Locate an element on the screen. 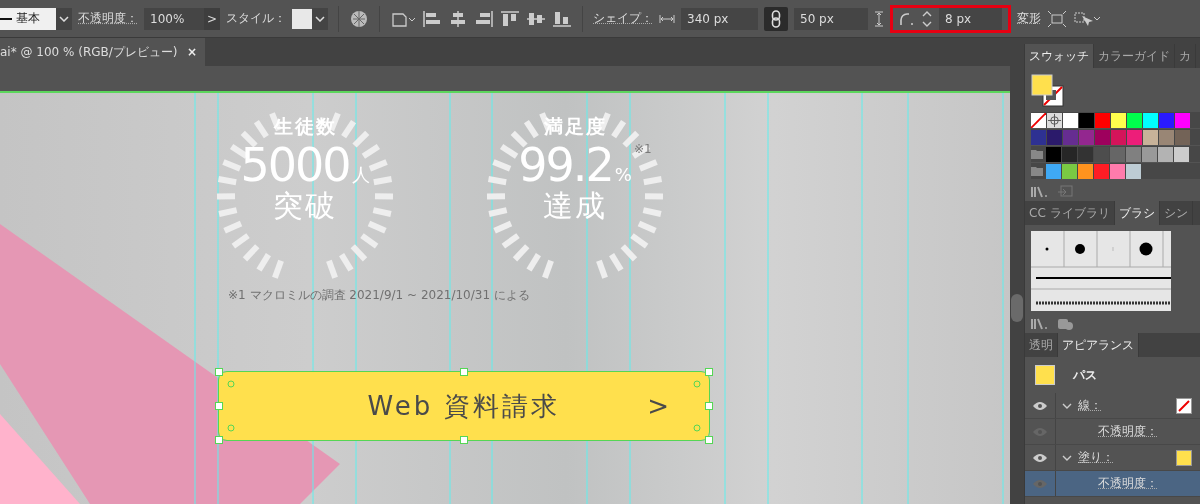  shape-label: シェイプ： is located at coordinates (623, 18).